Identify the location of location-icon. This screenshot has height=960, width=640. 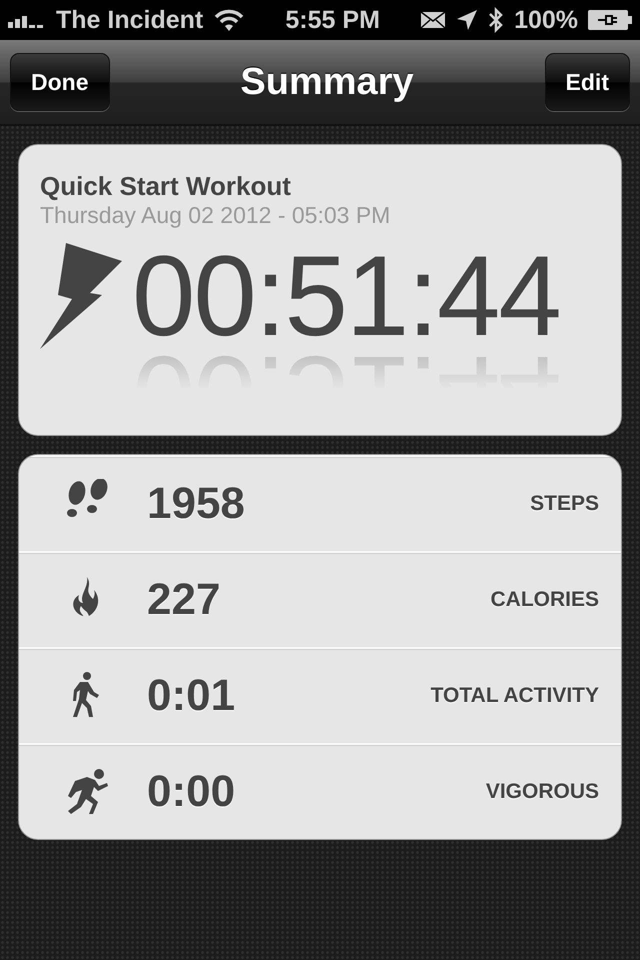
(467, 20).